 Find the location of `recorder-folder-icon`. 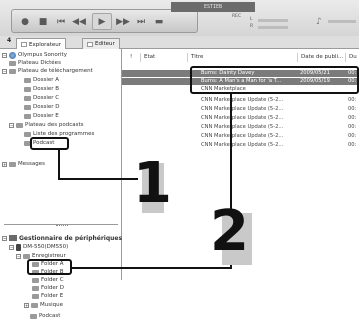

recorder-folder-icon is located at coordinates (26, 256).